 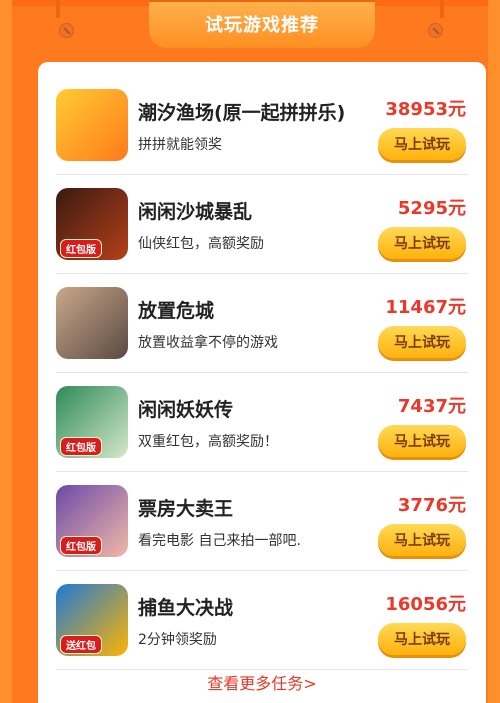 I want to click on movie-girl-icon: 红包版, so click(x=92, y=521).